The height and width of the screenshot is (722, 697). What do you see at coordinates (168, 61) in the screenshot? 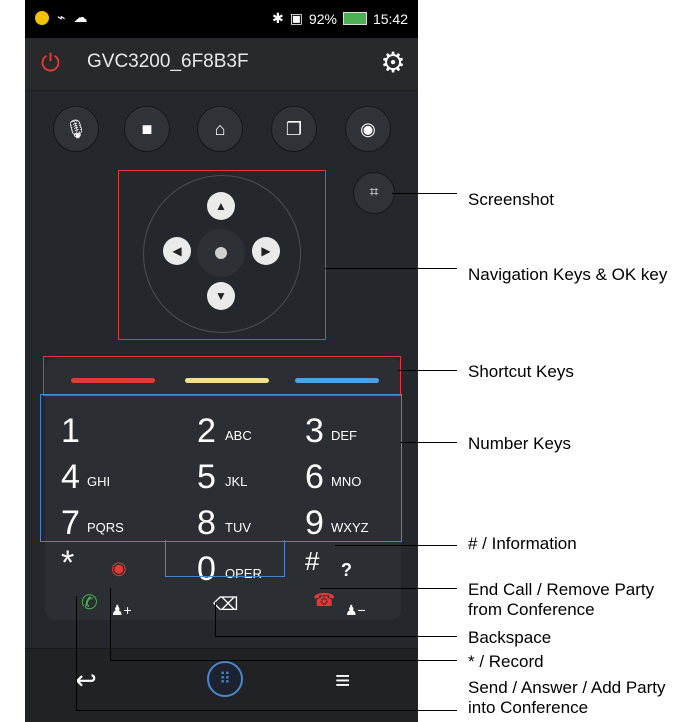
I see `device-title: GVC3200_6F8B3F` at bounding box center [168, 61].